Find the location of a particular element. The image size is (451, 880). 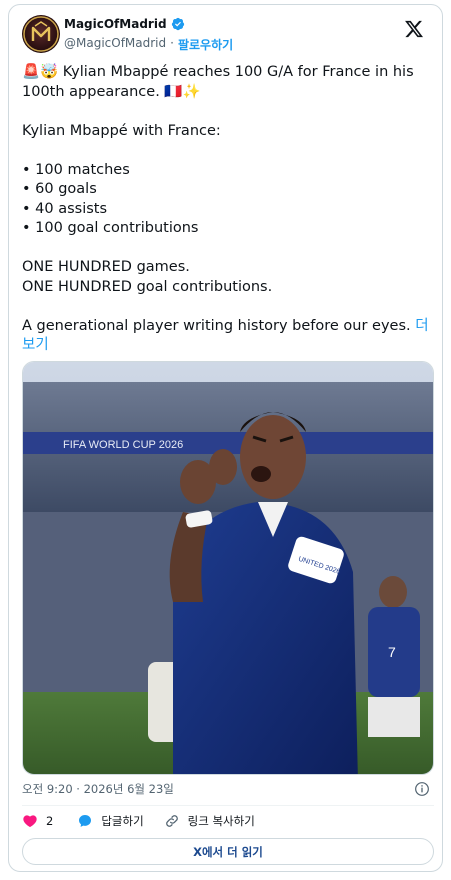

banner-text: FIFA WORLD CUP 2026 is located at coordinates (123, 445).